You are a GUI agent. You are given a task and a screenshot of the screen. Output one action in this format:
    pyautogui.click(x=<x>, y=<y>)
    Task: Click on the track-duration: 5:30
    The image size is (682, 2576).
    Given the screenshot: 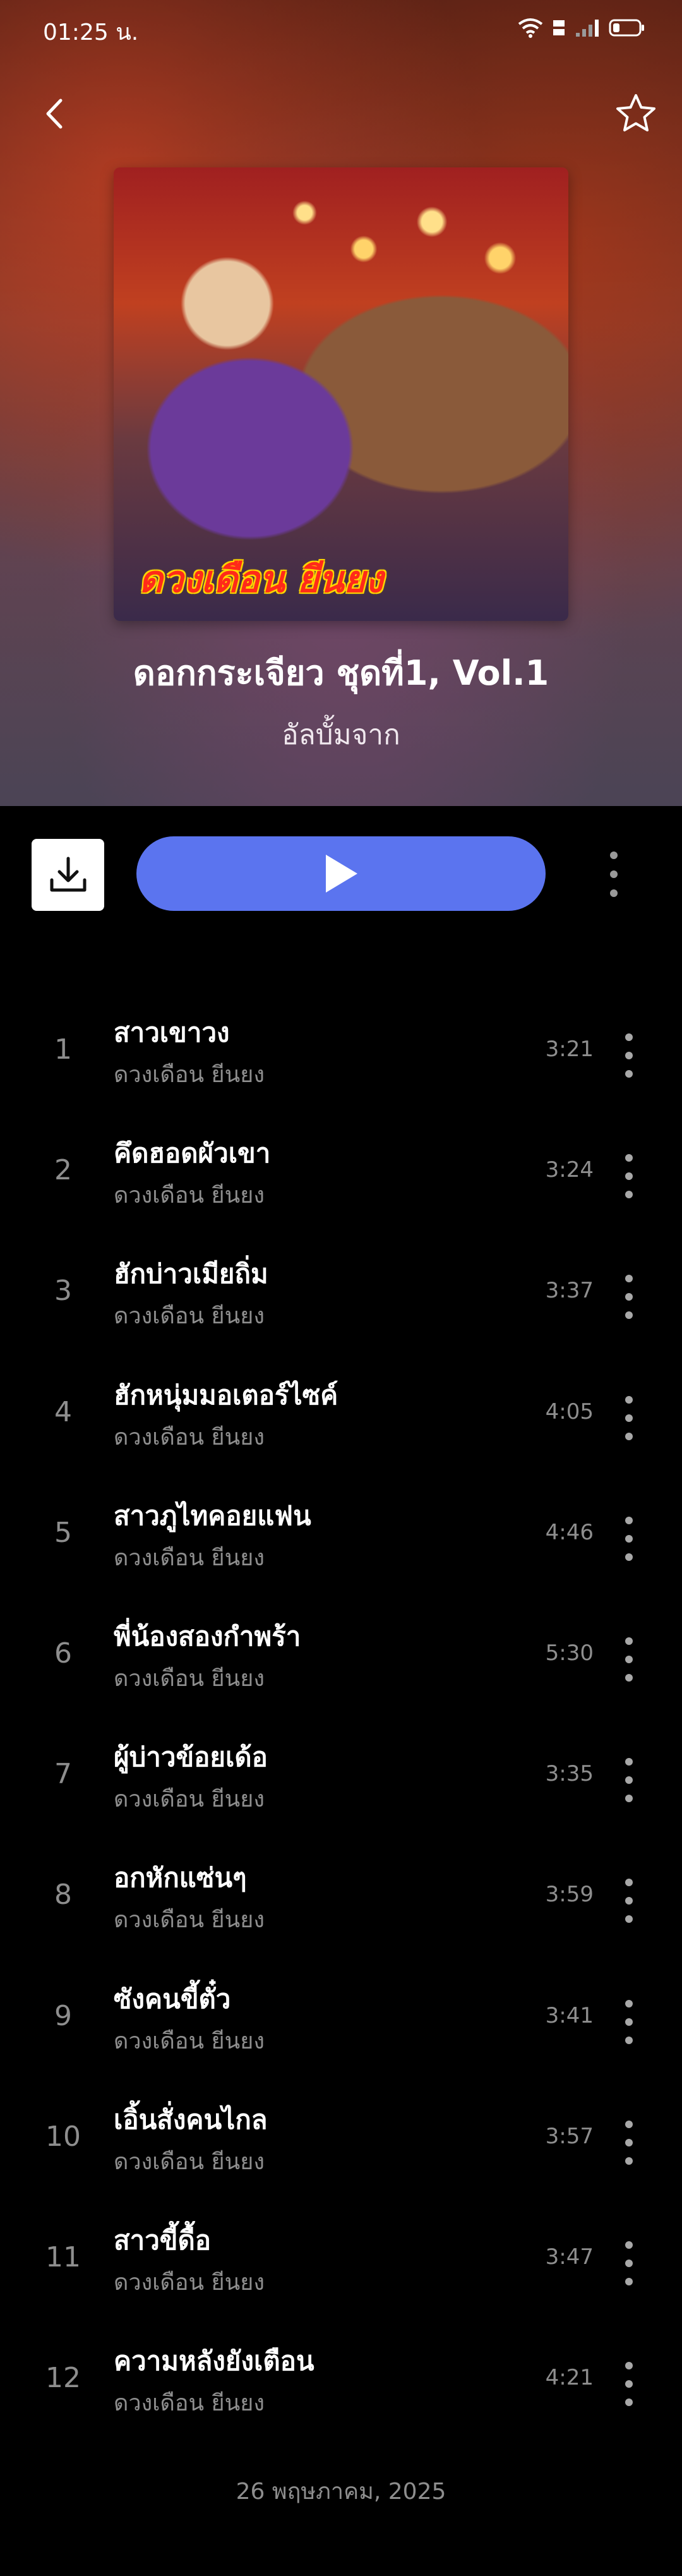 What is the action you would take?
    pyautogui.click(x=569, y=1653)
    